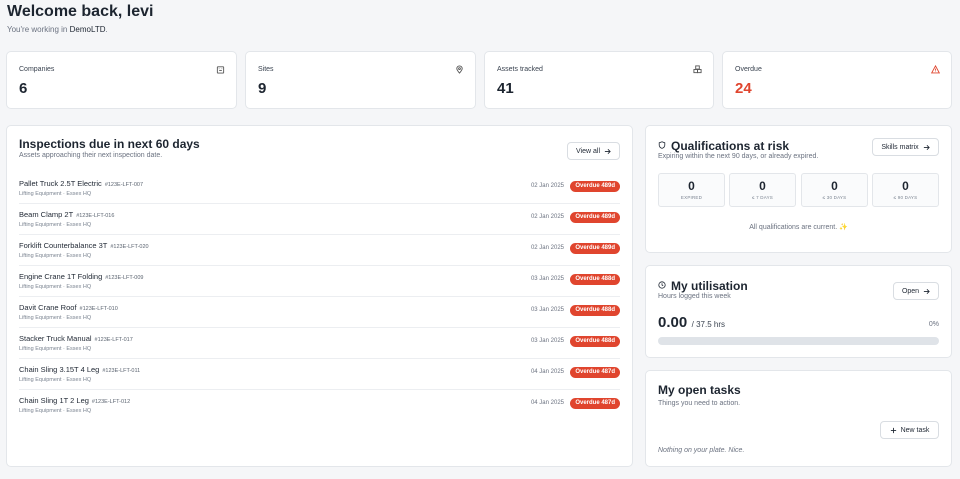  Describe the element at coordinates (121, 371) in the screenshot. I see `asset-code: #123E-LFT-011` at that location.